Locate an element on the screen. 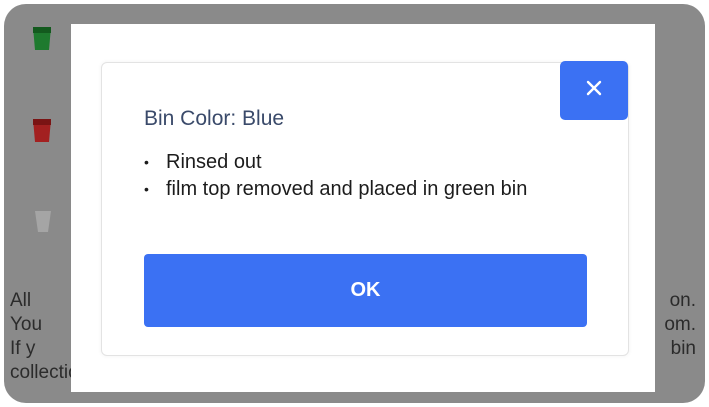 This screenshot has height=407, width=709. close-icon is located at coordinates (594, 90).